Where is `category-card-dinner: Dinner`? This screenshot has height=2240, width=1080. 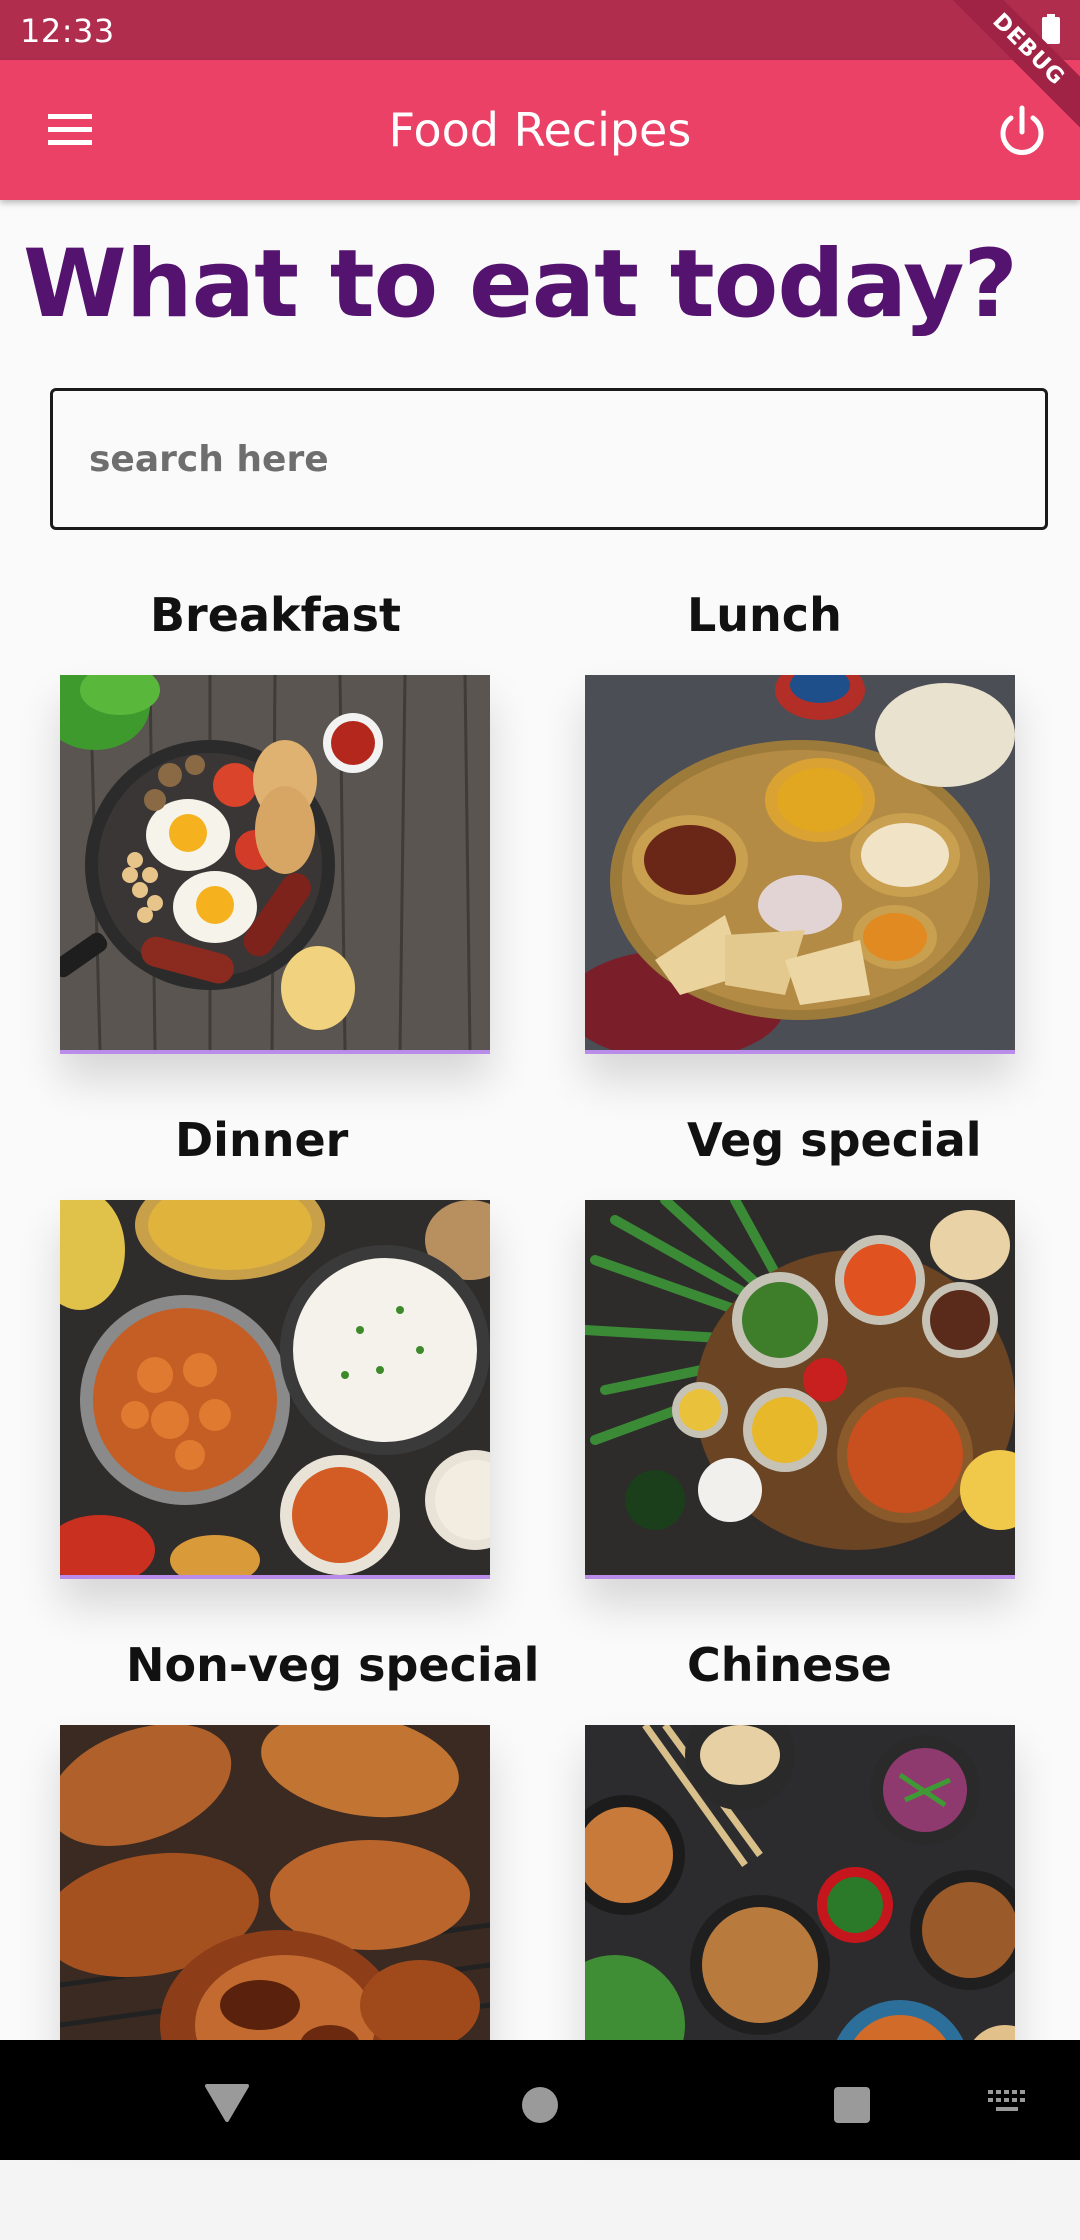 category-card-dinner: Dinner is located at coordinates (275, 1342).